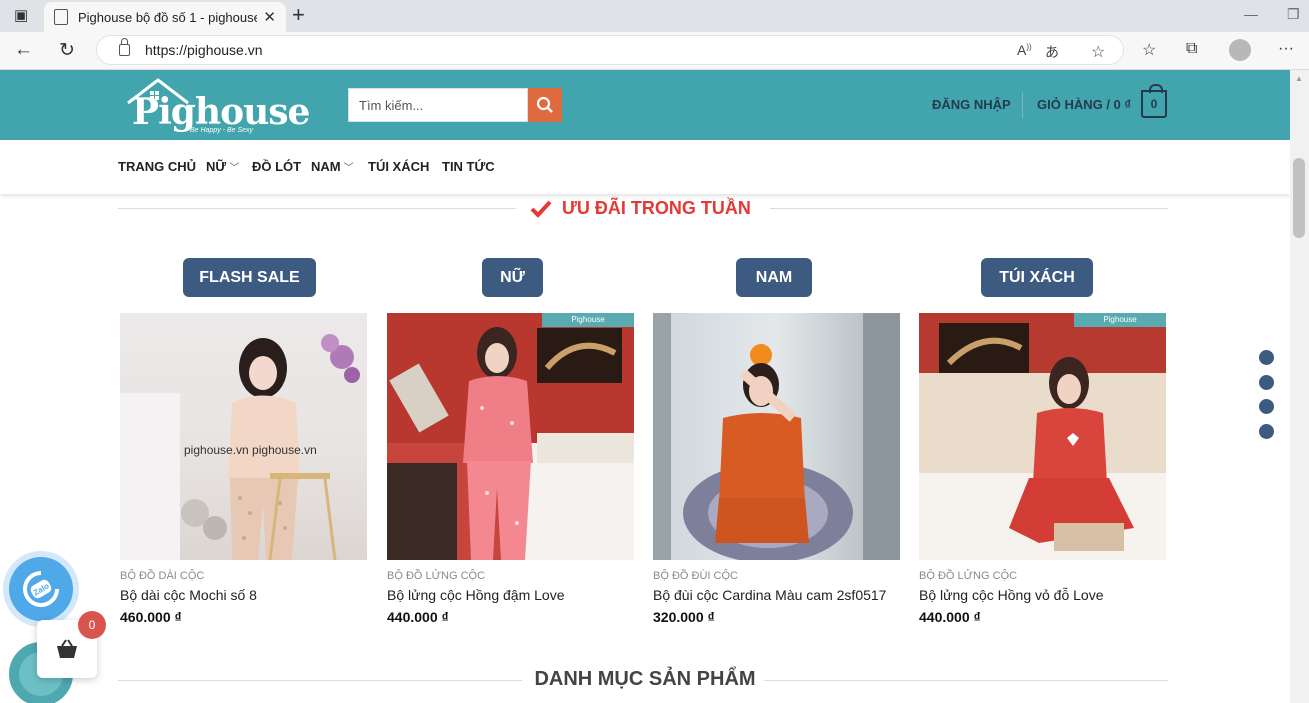 This screenshot has height=703, width=1309. I want to click on product-name: Bộ đùi cộc Cardina Màu cam 2sf0517, so click(776, 595).